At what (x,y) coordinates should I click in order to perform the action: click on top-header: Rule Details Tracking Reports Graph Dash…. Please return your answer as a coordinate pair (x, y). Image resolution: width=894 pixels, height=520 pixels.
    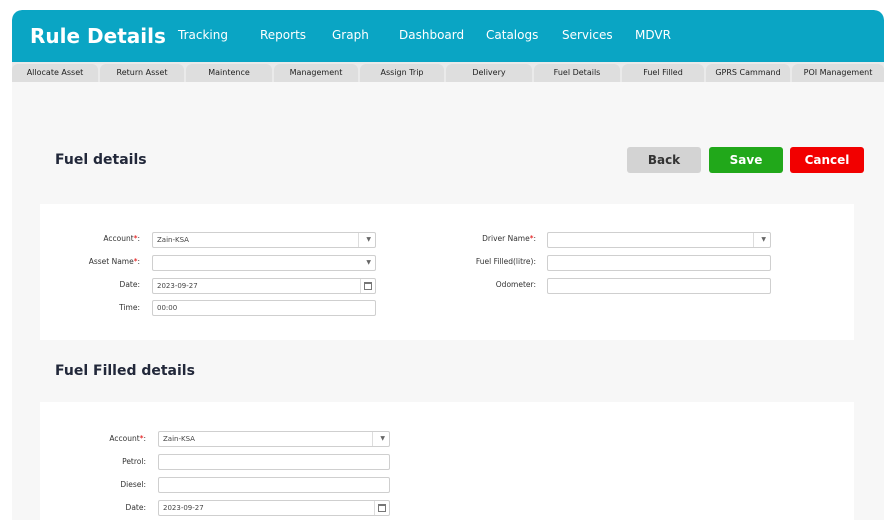
    Looking at the image, I should click on (448, 36).